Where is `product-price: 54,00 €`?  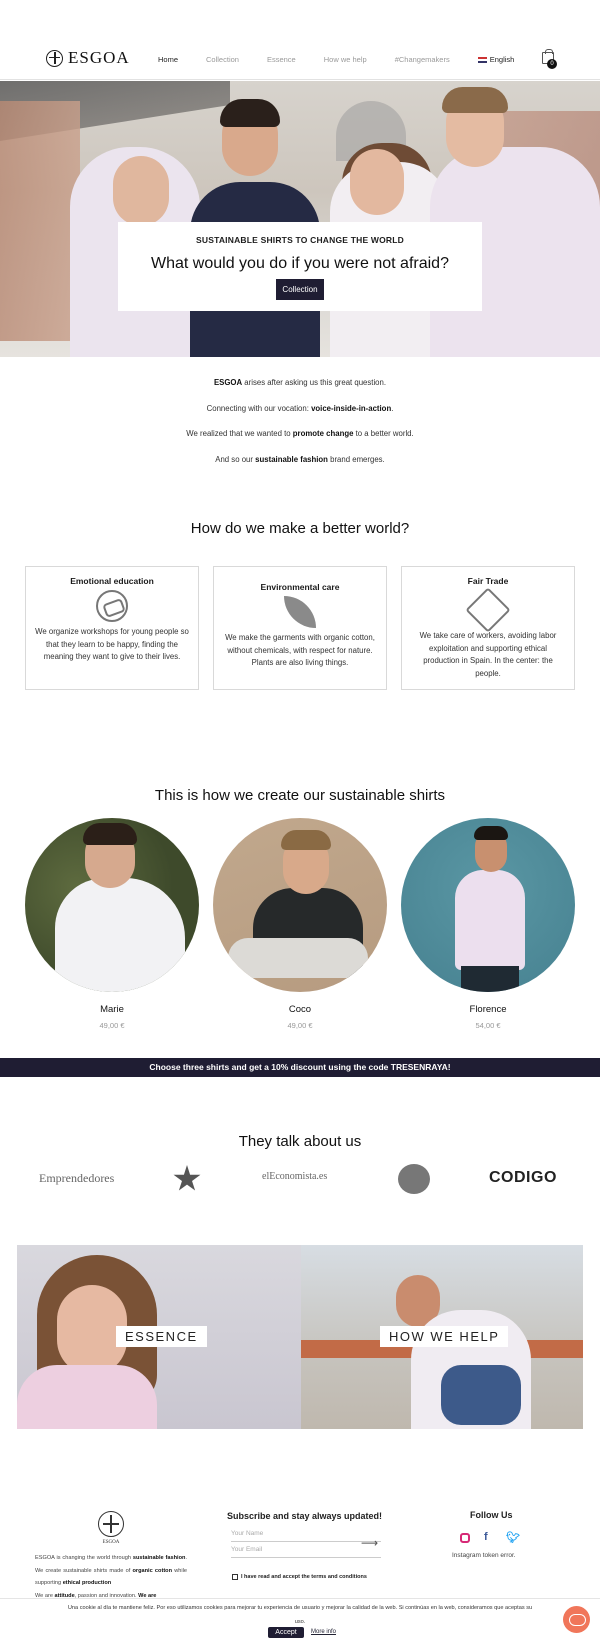
product-price: 54,00 € is located at coordinates (488, 1025).